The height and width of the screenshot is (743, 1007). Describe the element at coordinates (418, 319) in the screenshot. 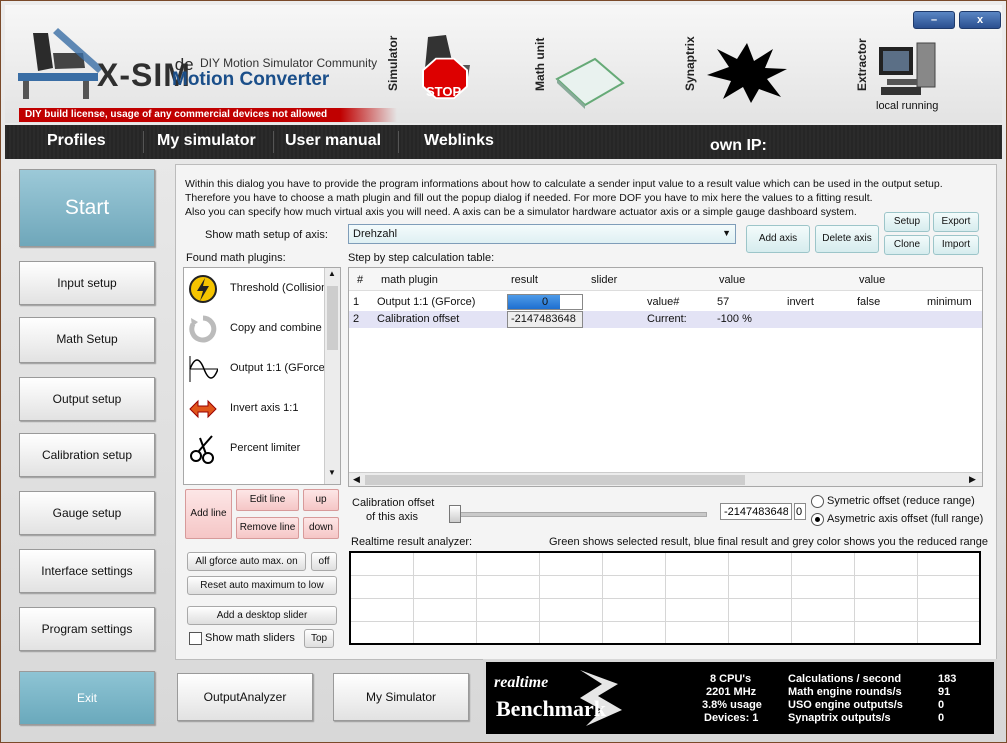

I see `row-plugin: Calibration offset` at that location.